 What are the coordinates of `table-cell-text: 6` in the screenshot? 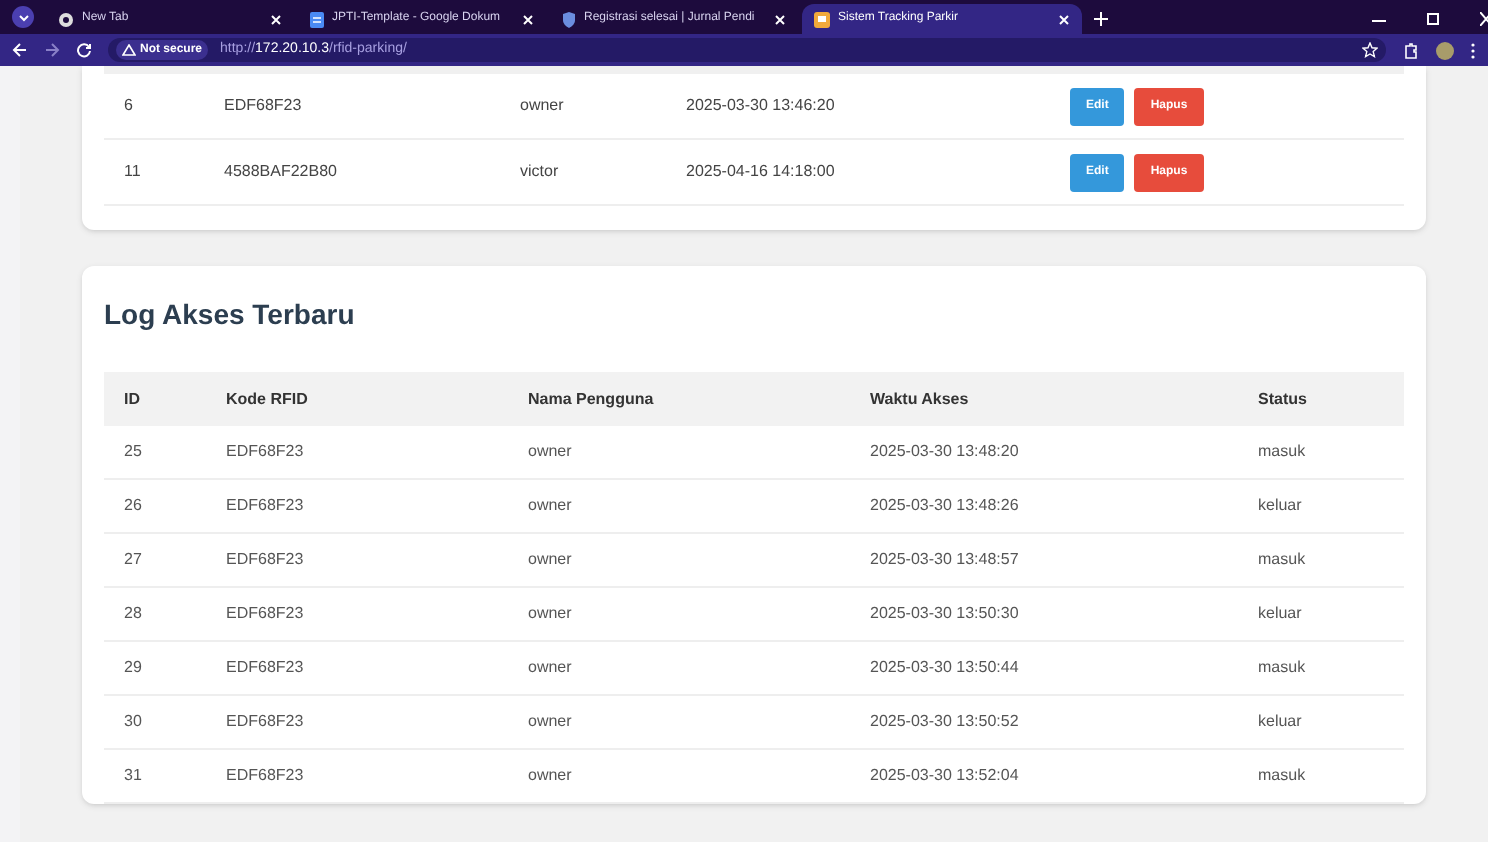 It's located at (129, 106).